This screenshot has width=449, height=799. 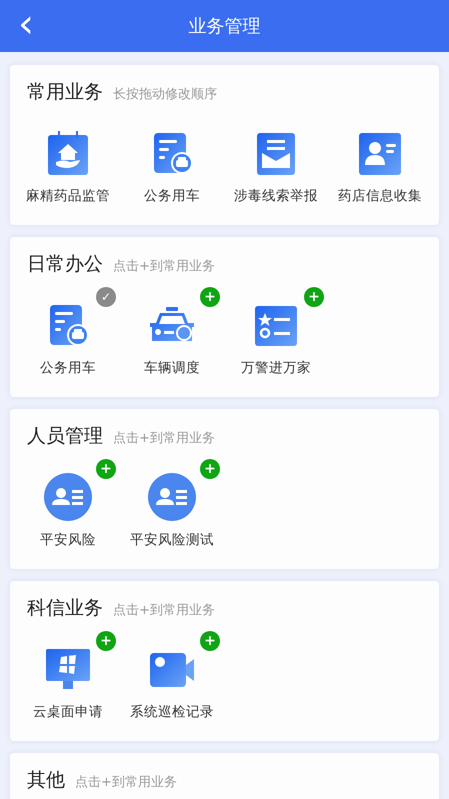 What do you see at coordinates (172, 712) in the screenshot?
I see `item-label: 系统巡检记录` at bounding box center [172, 712].